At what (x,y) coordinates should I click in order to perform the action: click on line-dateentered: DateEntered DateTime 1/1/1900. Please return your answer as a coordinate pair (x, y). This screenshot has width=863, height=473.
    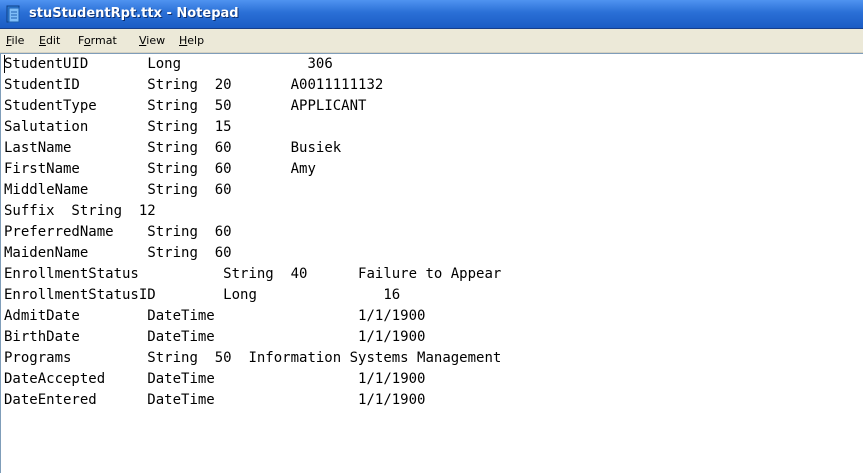
    Looking at the image, I should click on (214, 400).